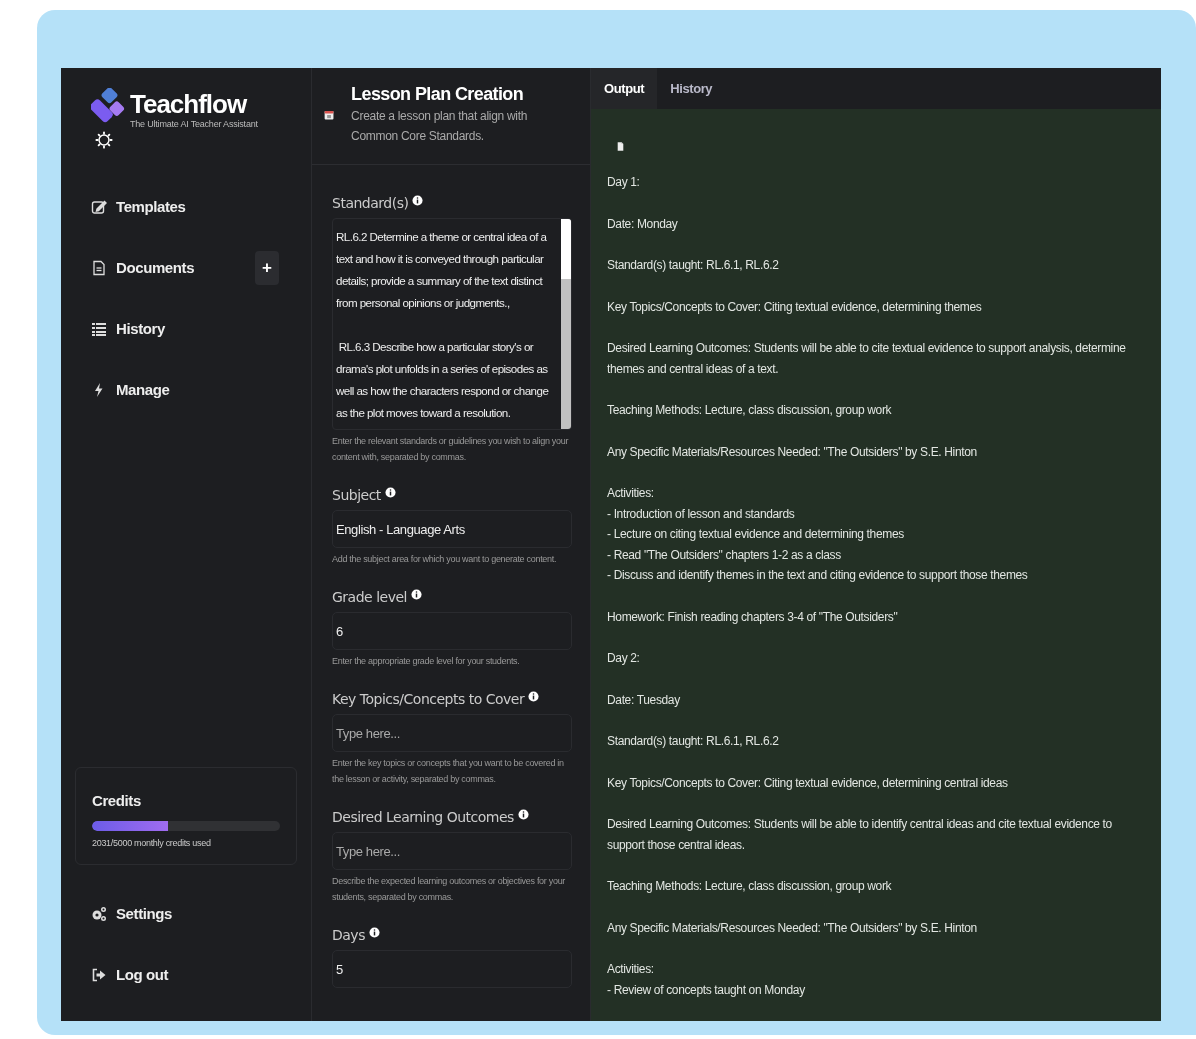  Describe the element at coordinates (691, 88) in the screenshot. I see `tab: History` at that location.